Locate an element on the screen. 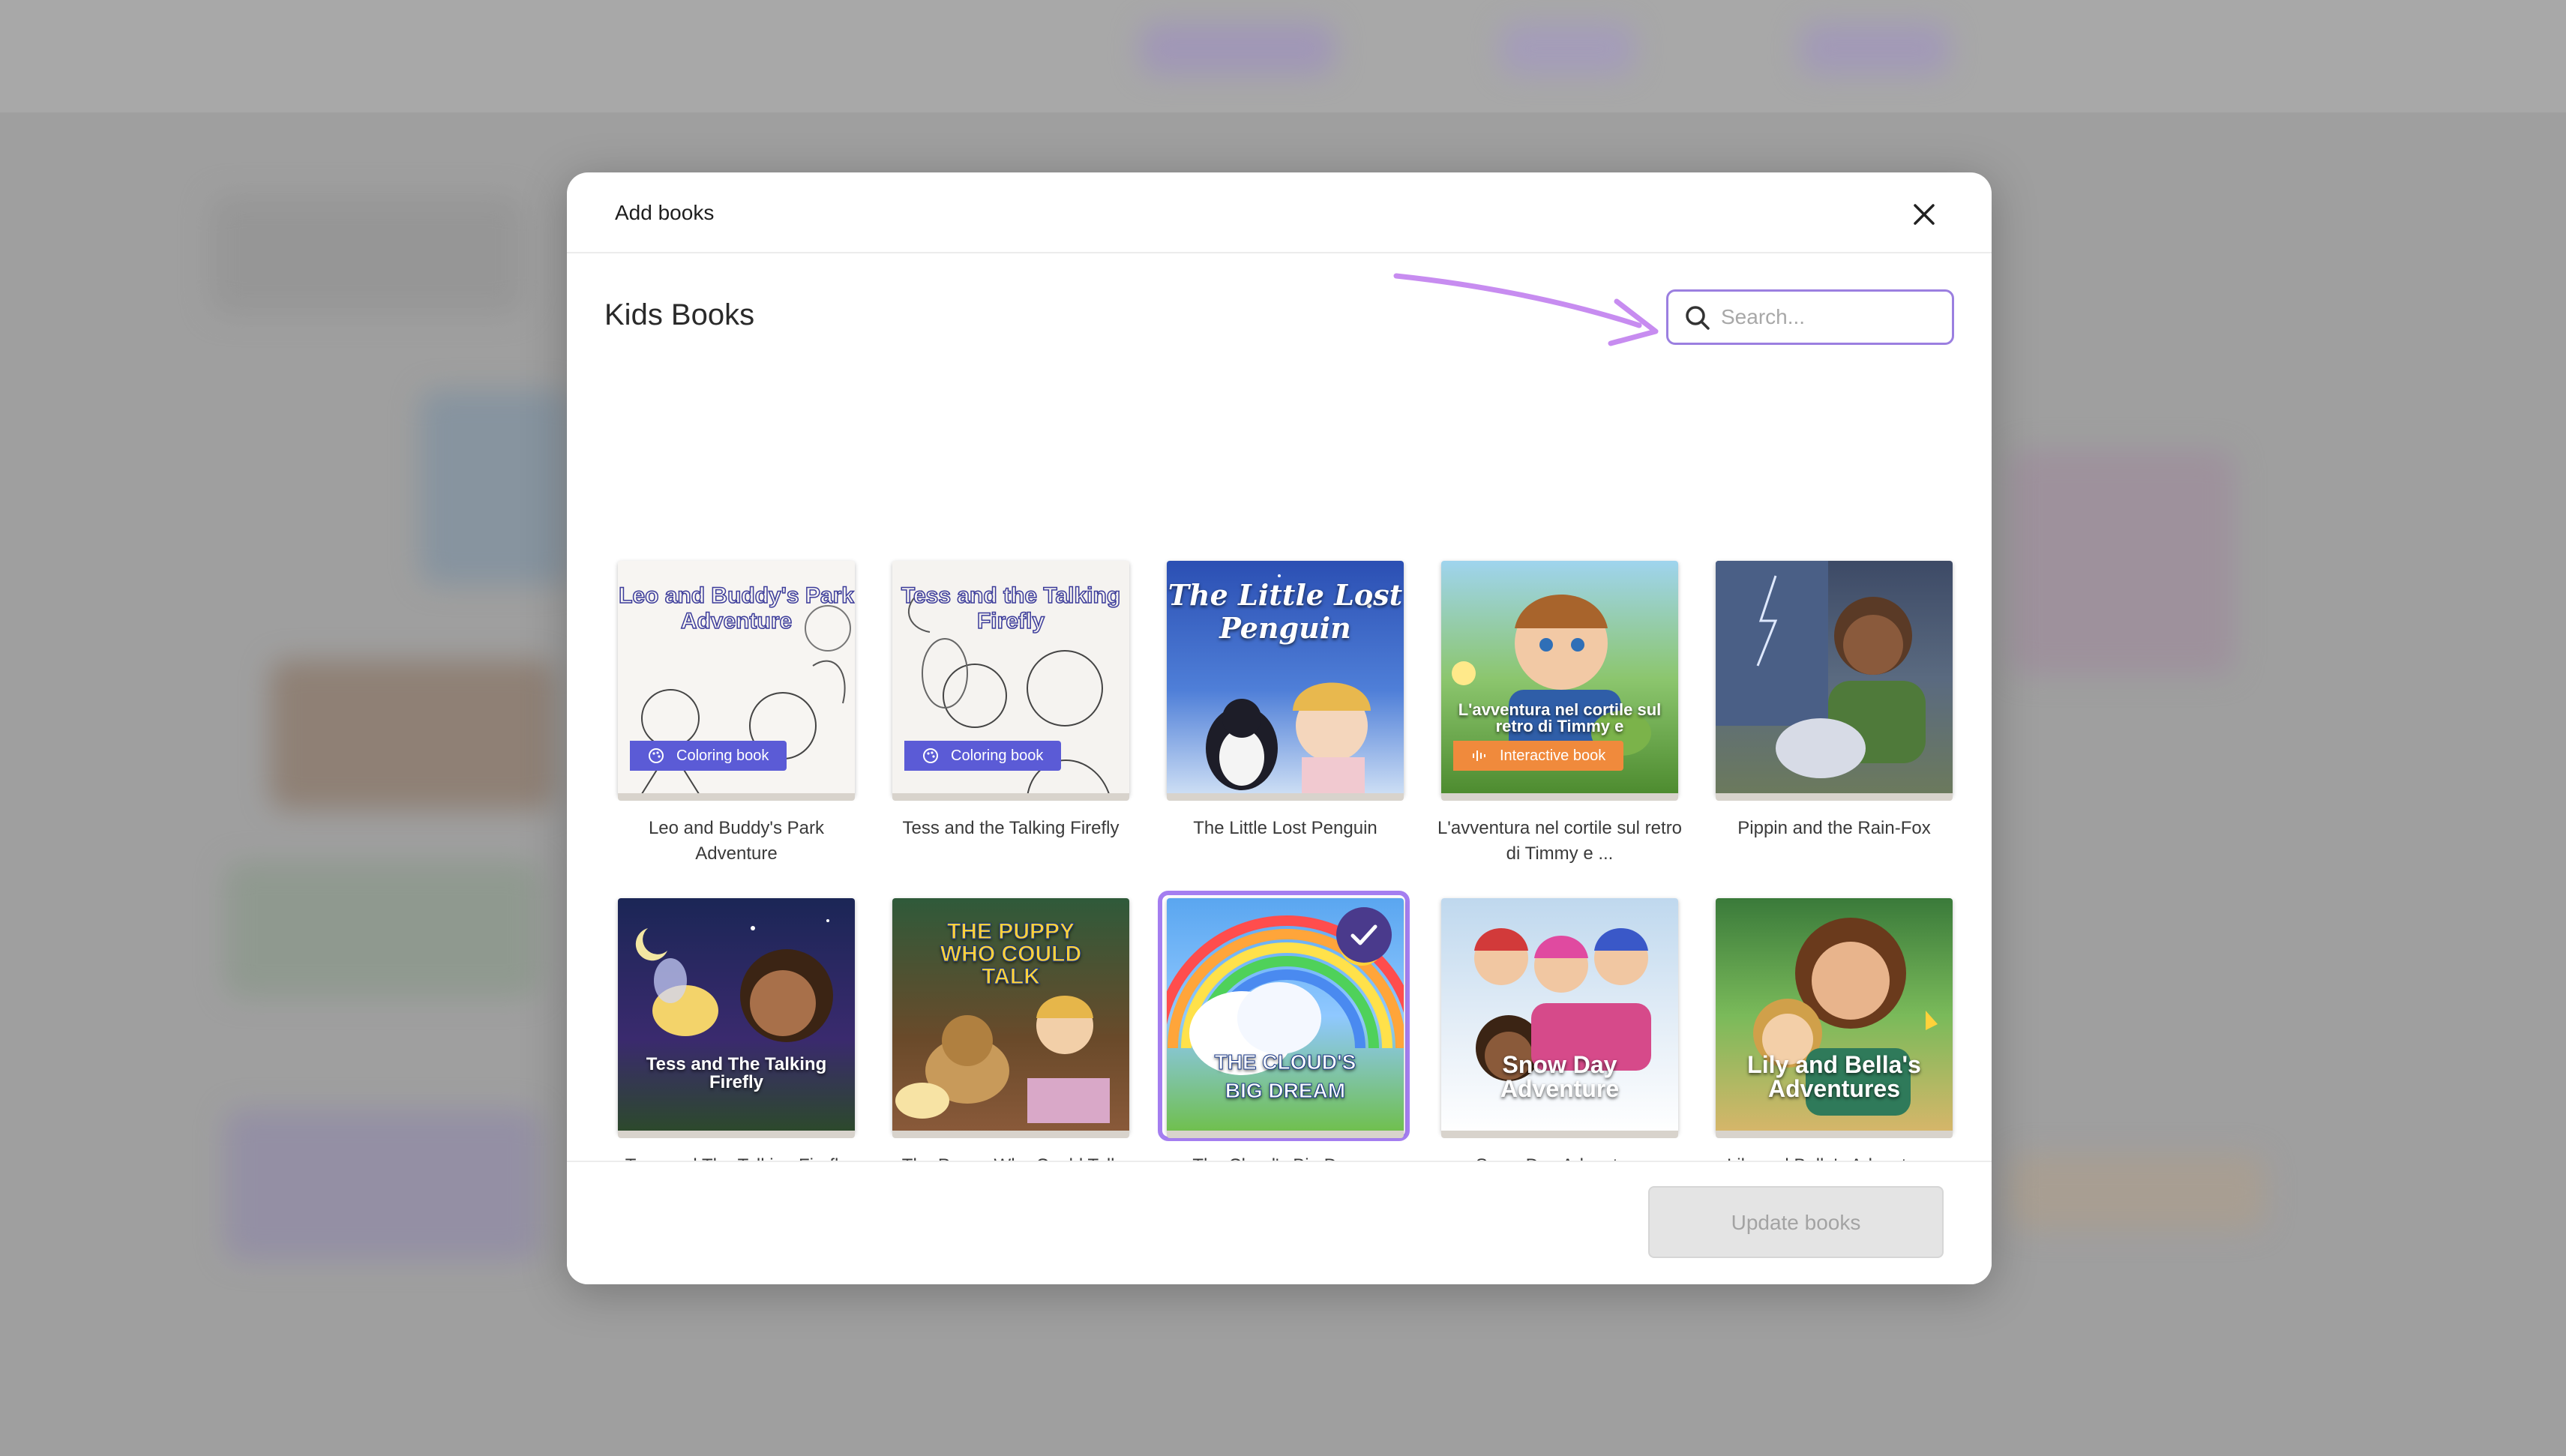 This screenshot has width=2566, height=1456. book-cover: Tess and The Talking Firefly is located at coordinates (737, 1016).